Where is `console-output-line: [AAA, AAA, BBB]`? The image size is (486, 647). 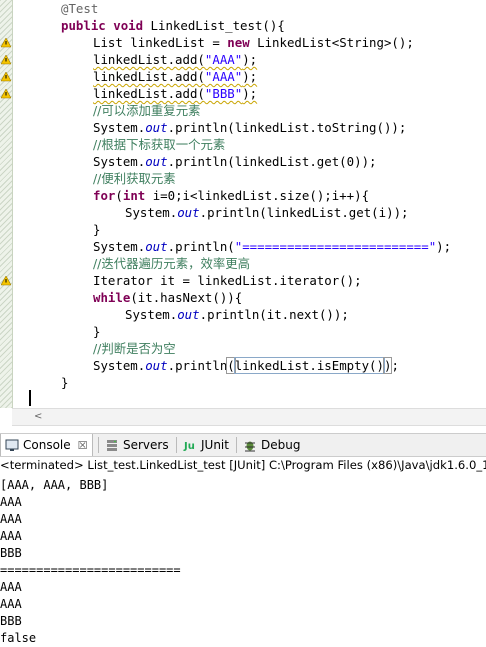 console-output-line: [AAA, AAA, BBB] is located at coordinates (54, 485).